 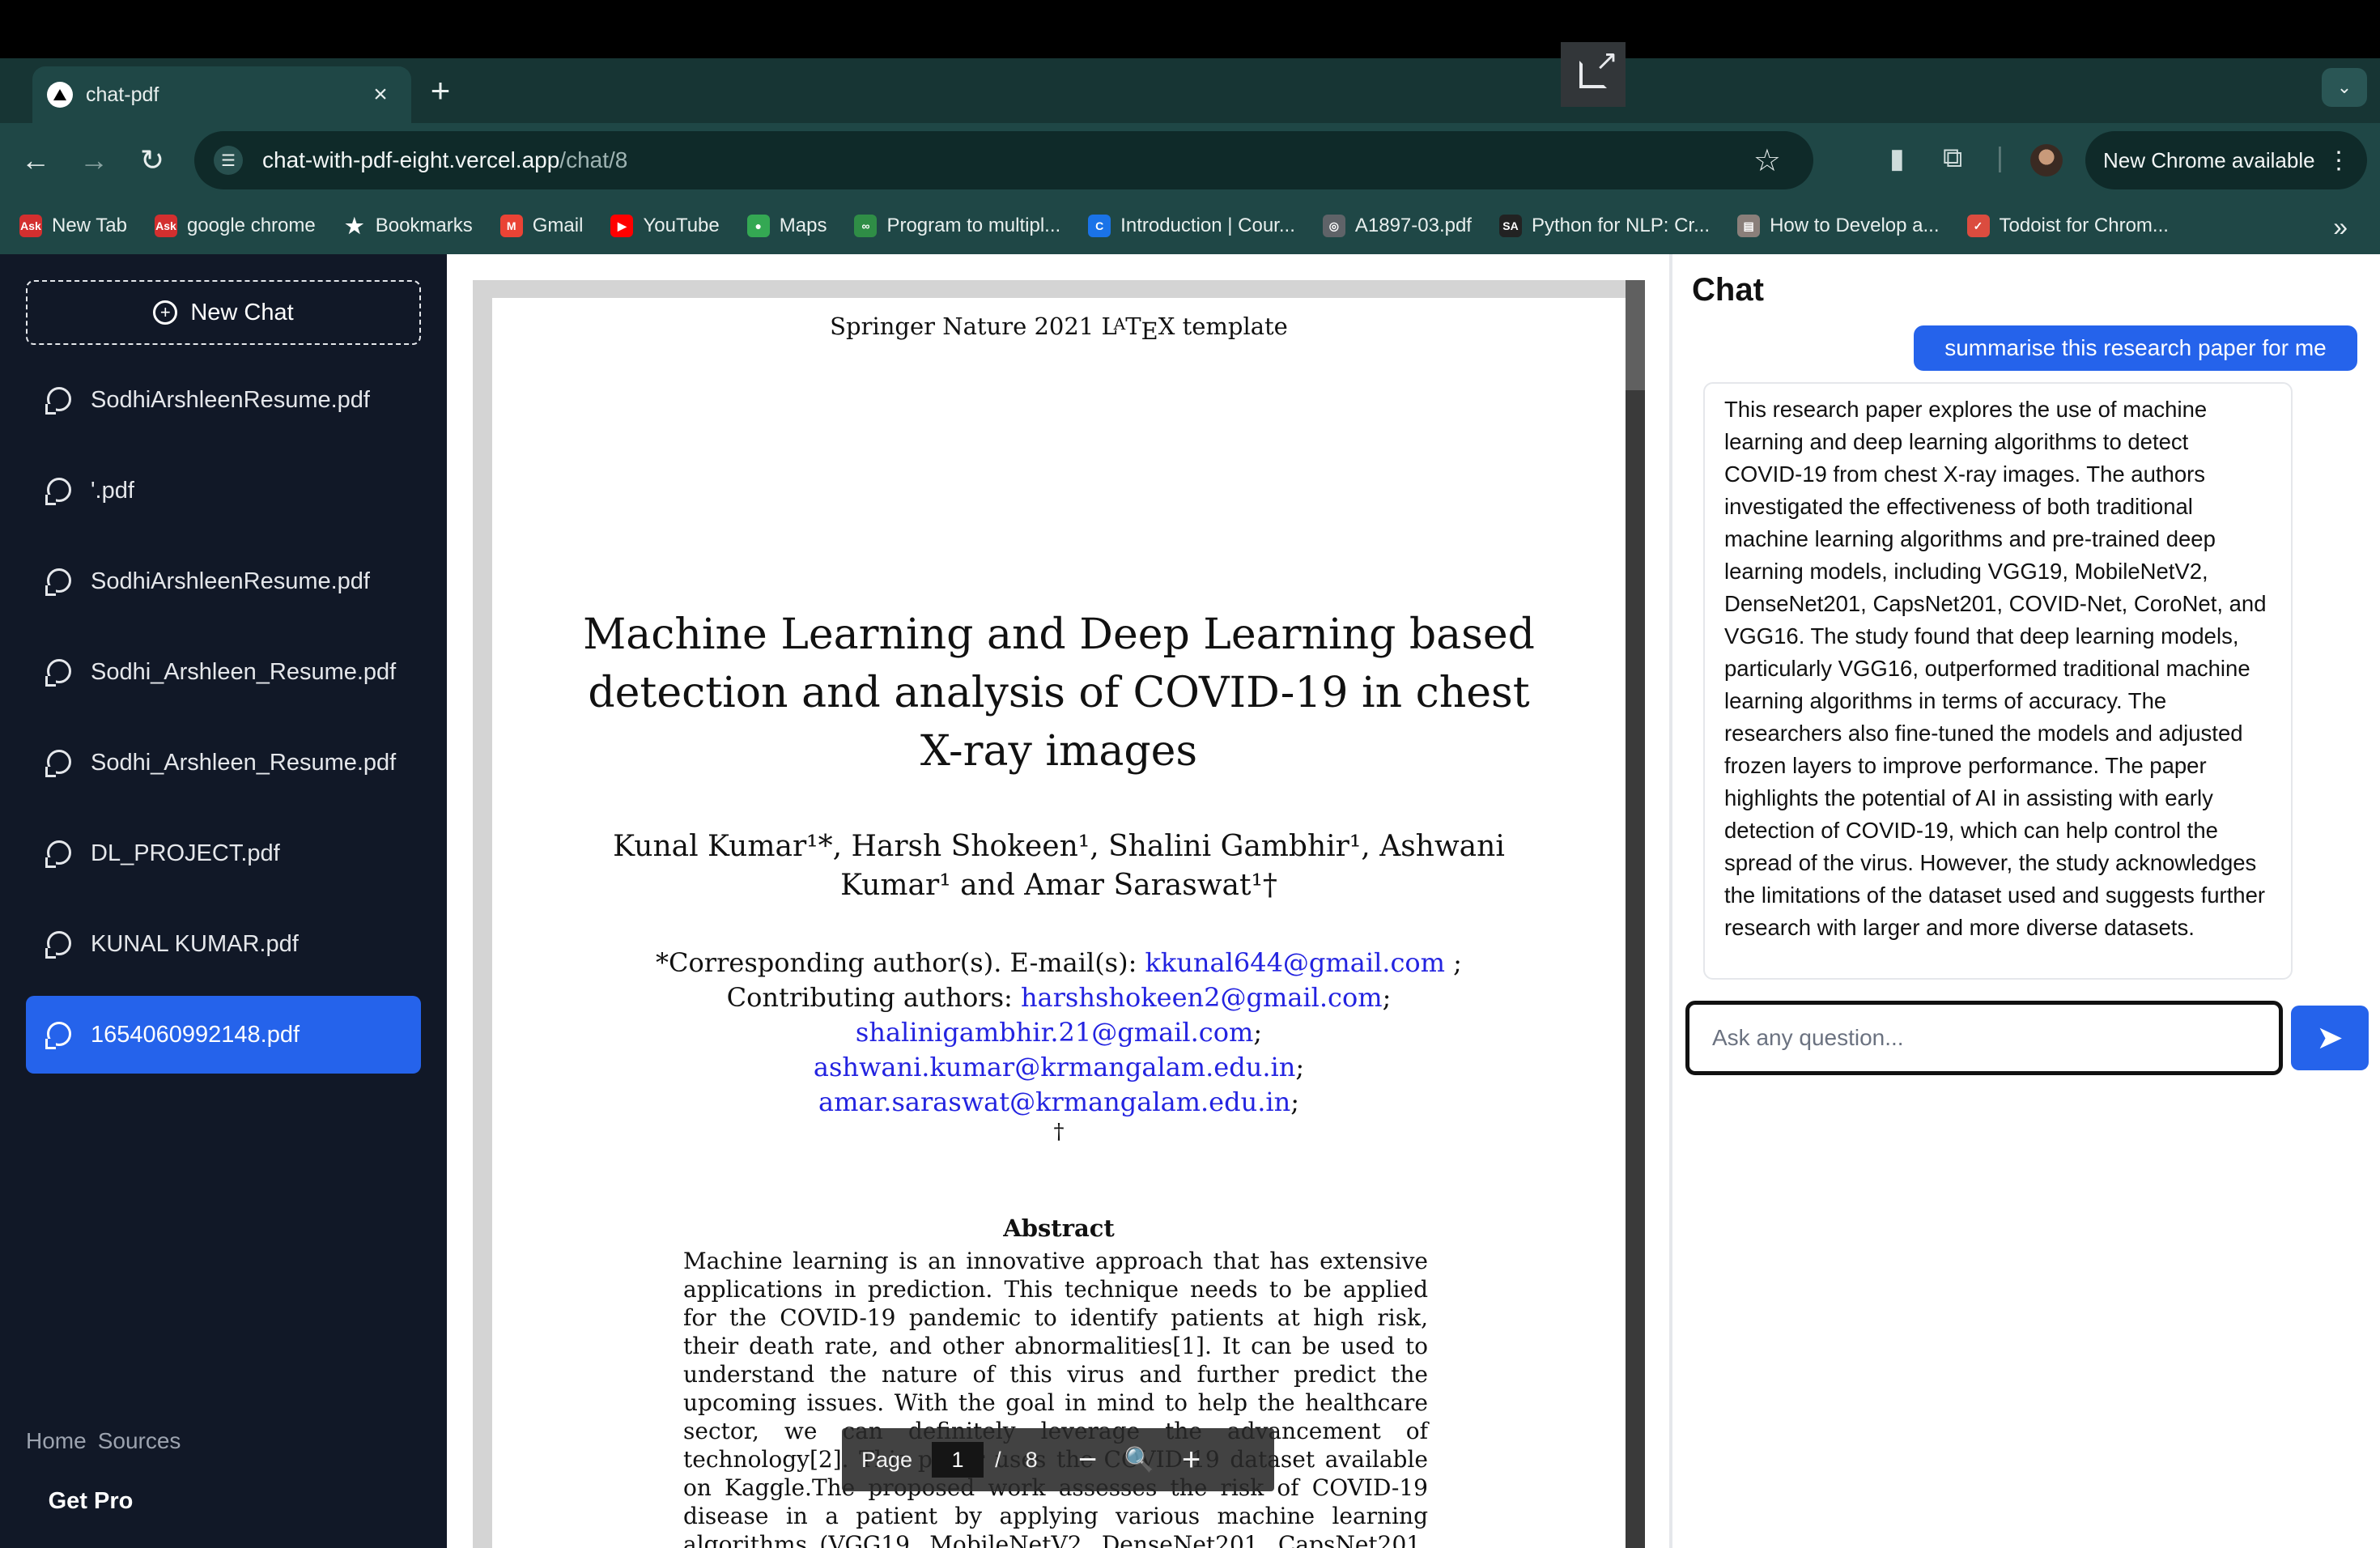 What do you see at coordinates (1058, 886) in the screenshot?
I see `pdf-authors-line: Kumar¹ and Amar Saraswat¹†` at bounding box center [1058, 886].